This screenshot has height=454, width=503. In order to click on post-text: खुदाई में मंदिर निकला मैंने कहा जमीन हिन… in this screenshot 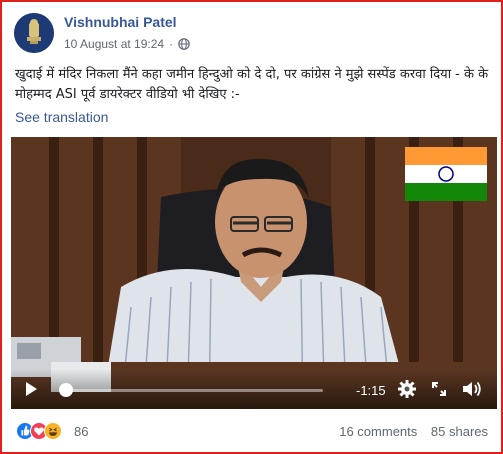, I will do `click(252, 84)`.